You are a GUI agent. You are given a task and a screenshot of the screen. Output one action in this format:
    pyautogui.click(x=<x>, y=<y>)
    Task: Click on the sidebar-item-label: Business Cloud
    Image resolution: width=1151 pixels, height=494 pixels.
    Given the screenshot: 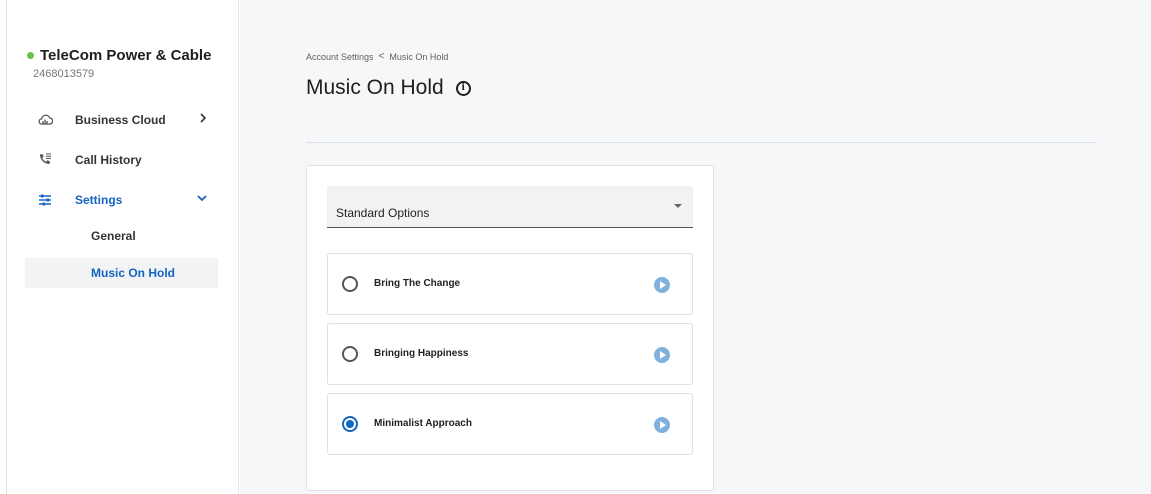 What is the action you would take?
    pyautogui.click(x=120, y=120)
    